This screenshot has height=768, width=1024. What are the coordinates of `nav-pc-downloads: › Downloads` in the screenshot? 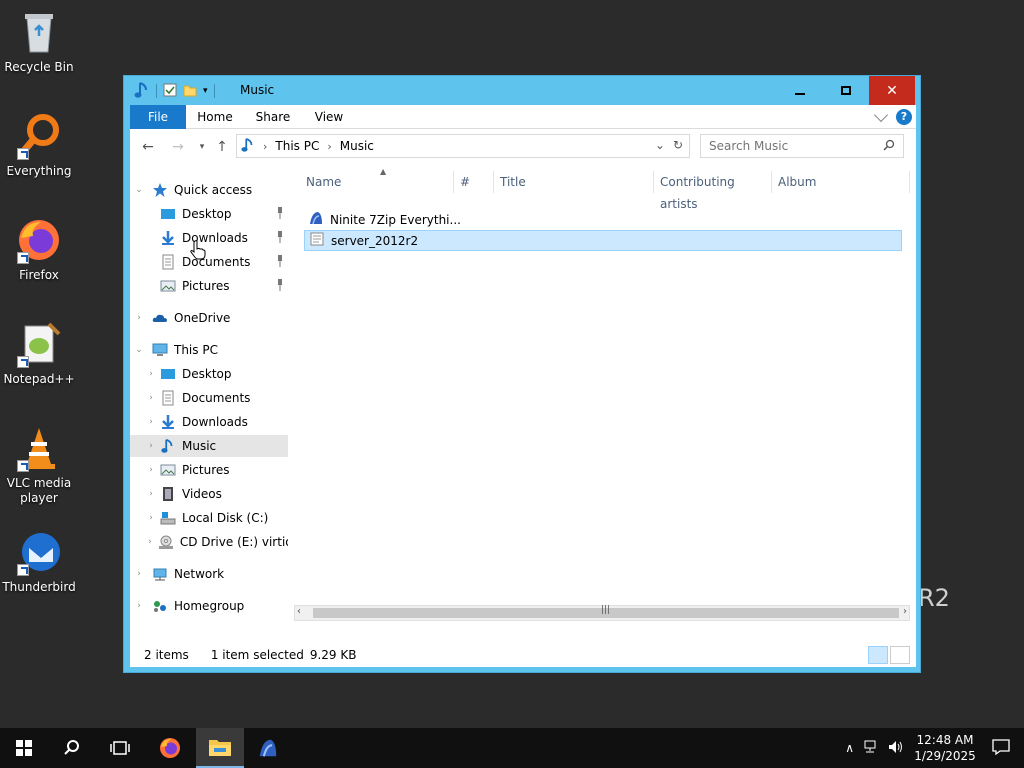 It's located at (209, 422).